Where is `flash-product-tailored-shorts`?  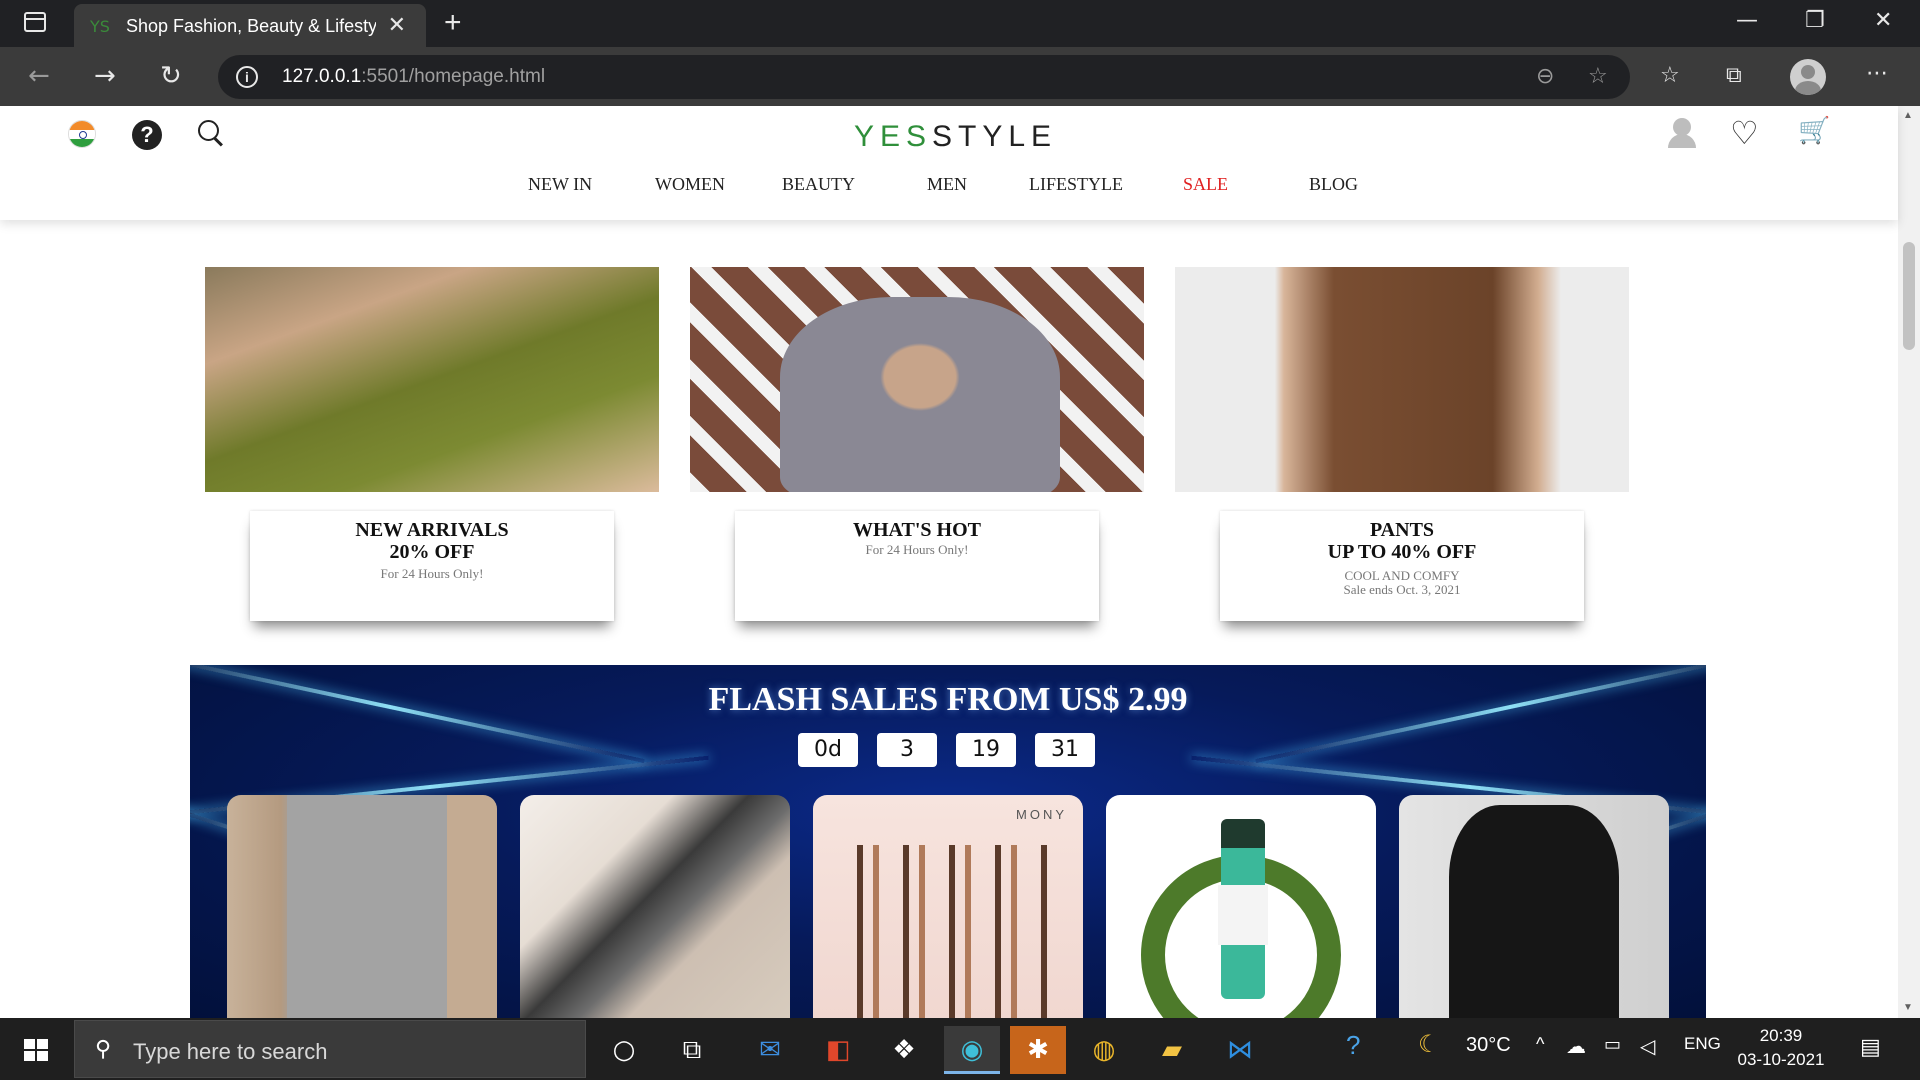 flash-product-tailored-shorts is located at coordinates (655, 906).